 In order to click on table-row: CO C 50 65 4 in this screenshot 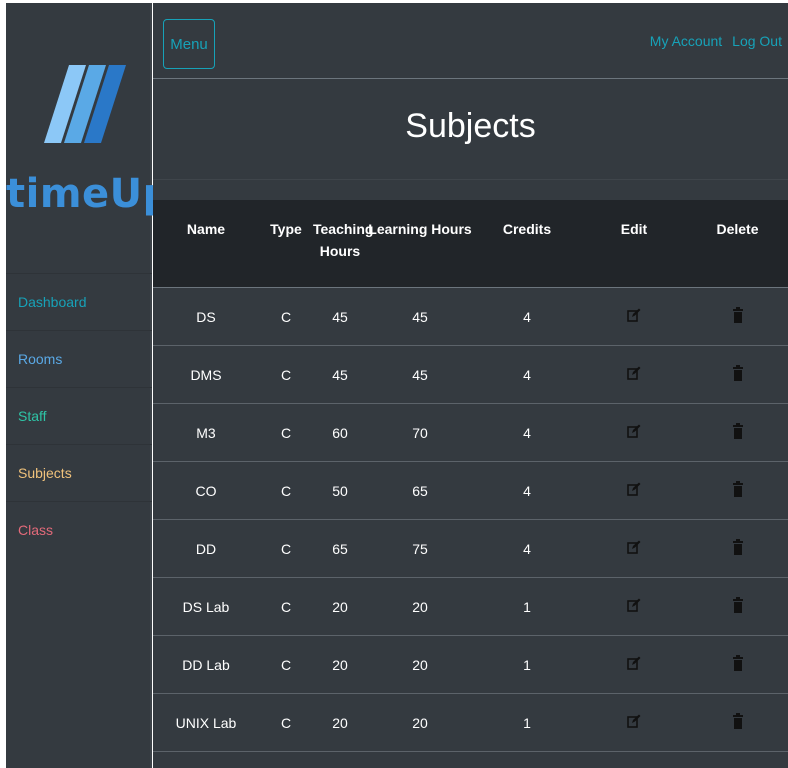, I will do `click(470, 491)`.